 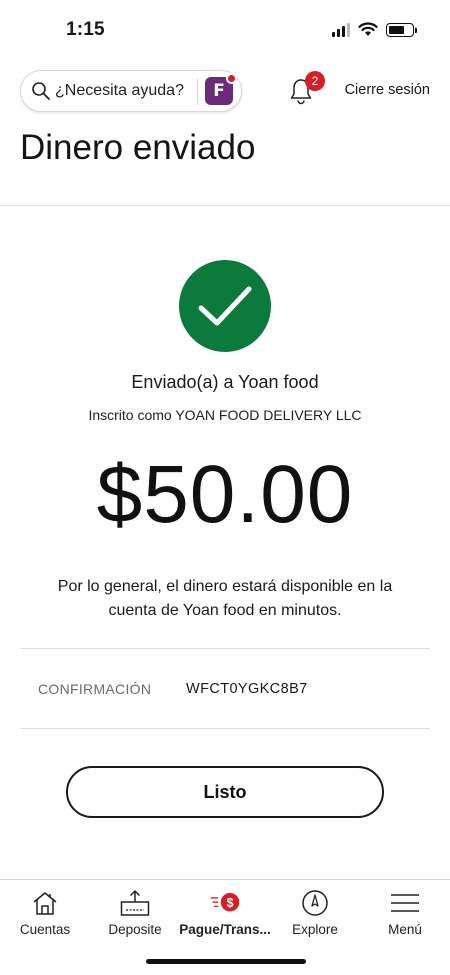 I want to click on nav-item-menu: Menú, so click(x=405, y=915).